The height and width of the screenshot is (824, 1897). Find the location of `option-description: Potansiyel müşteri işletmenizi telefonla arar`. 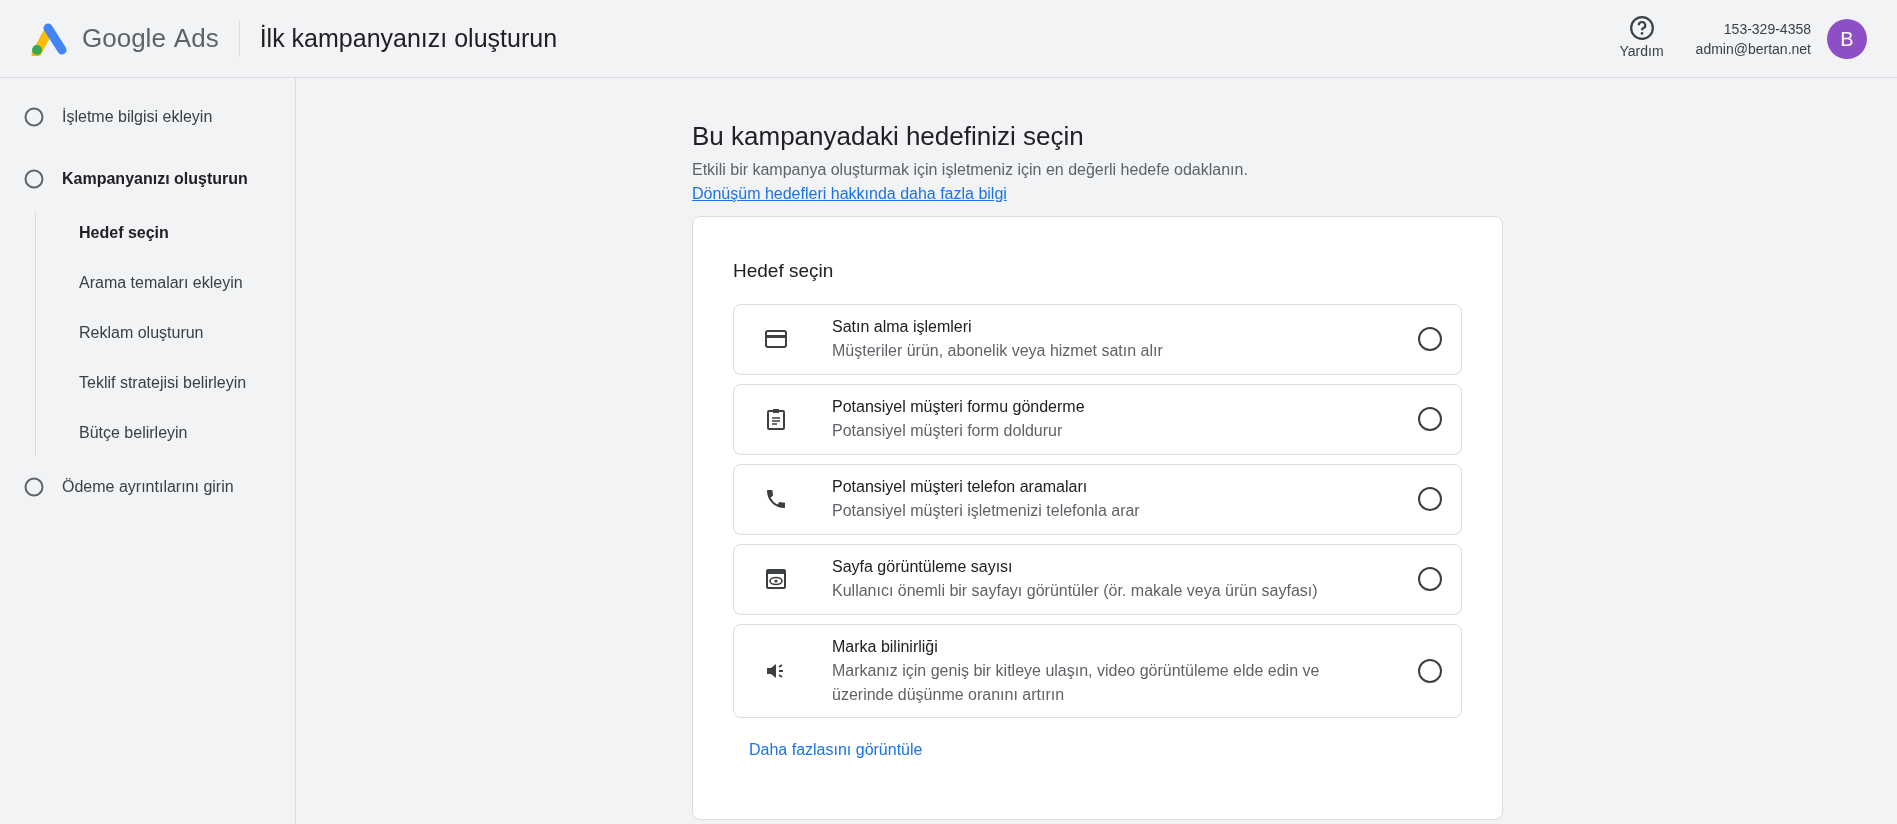

option-description: Potansiyel müşteri işletmenizi telefonla arar is located at coordinates (986, 511).